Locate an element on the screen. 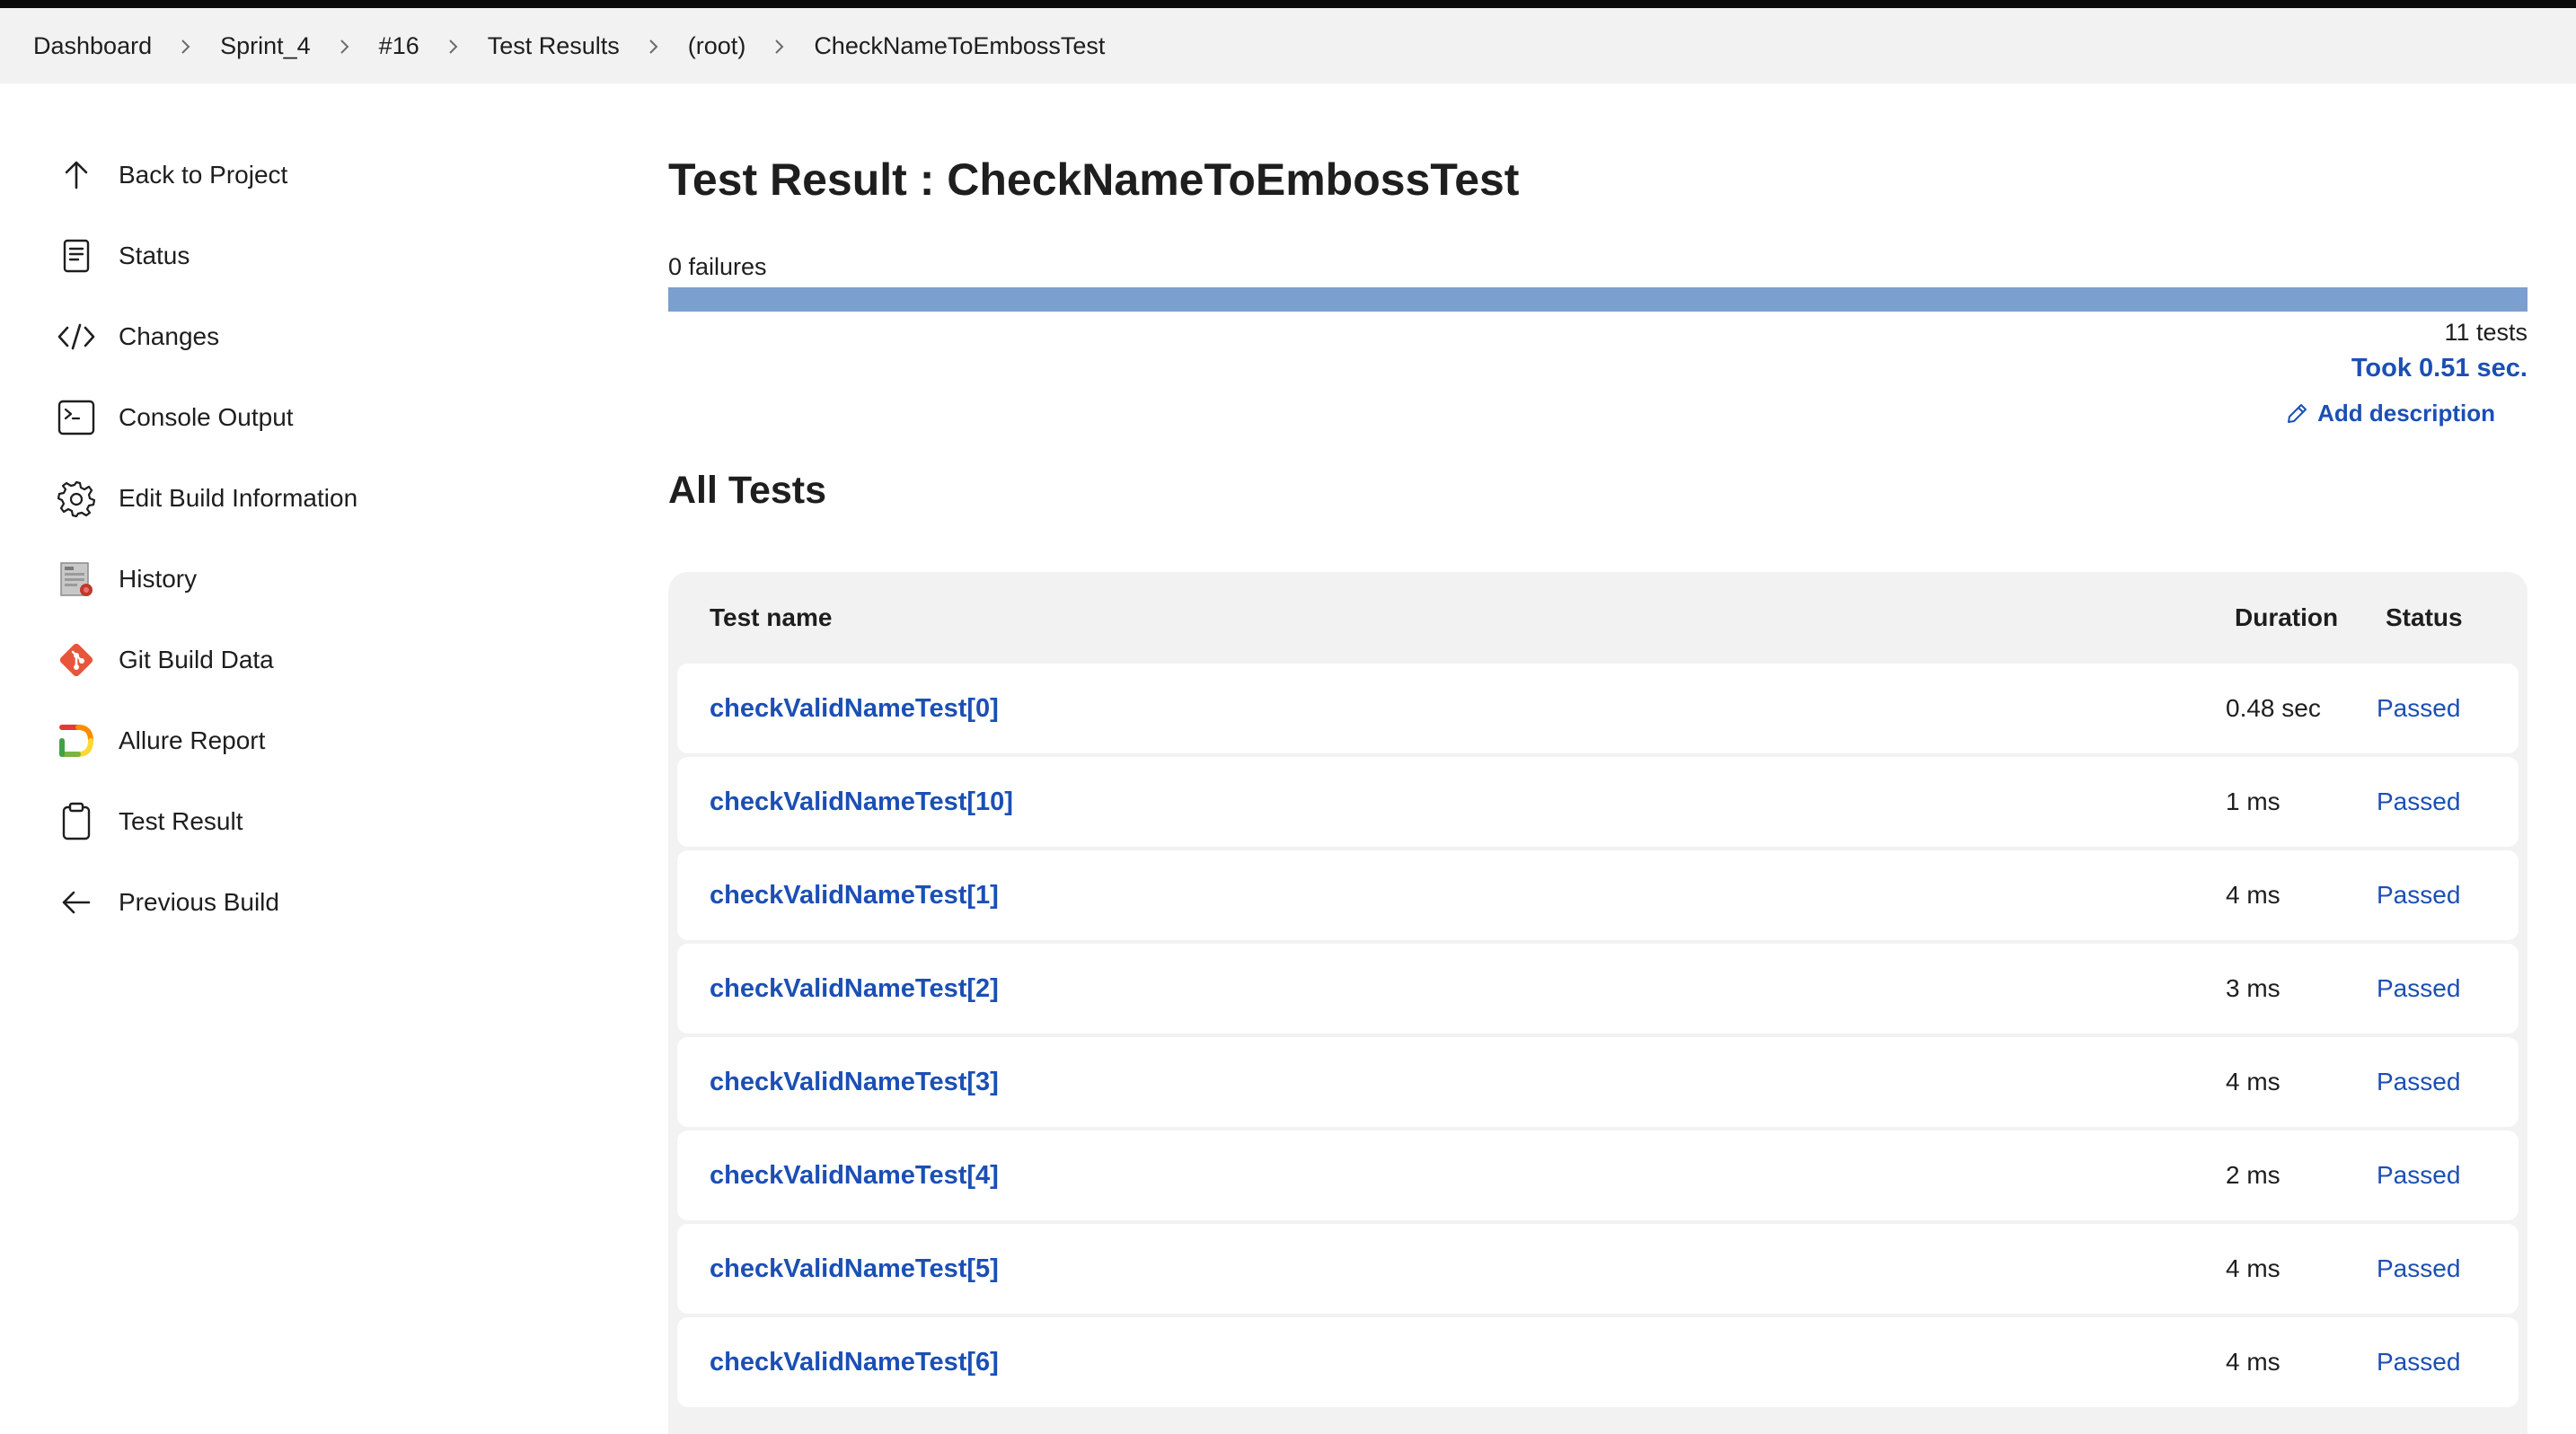 This screenshot has height=1434, width=2576. sidebar-item-label: Test Result is located at coordinates (181, 821).